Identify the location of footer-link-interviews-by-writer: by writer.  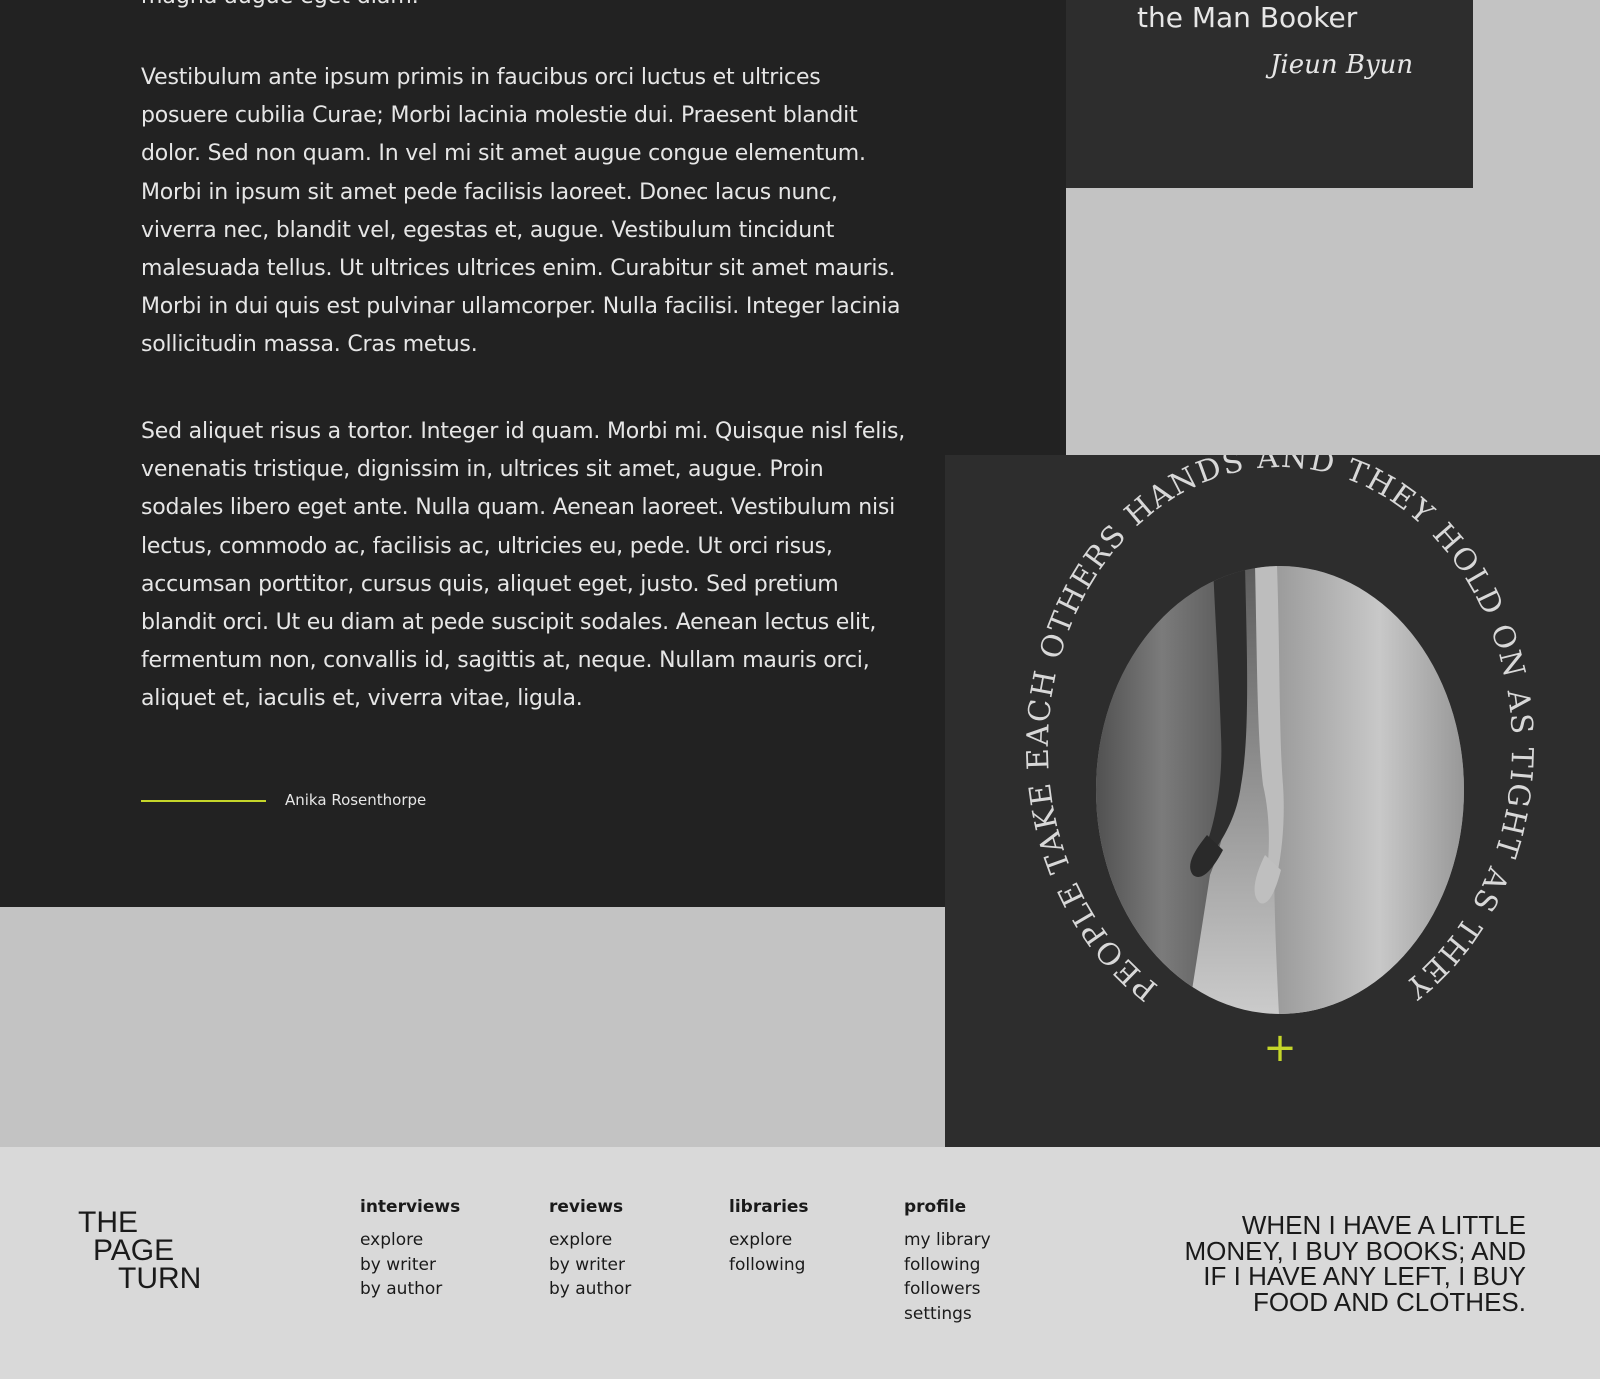
(410, 1265).